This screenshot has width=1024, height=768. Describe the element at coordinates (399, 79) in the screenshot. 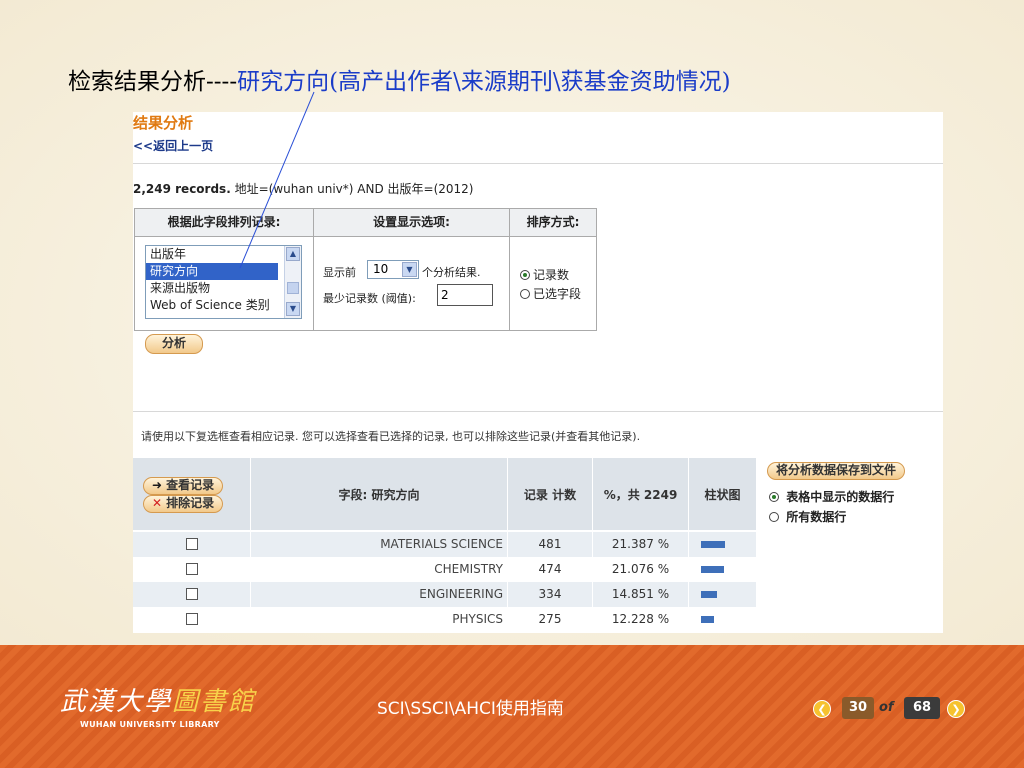

I see `slide-title: 检索结果分析----研究方向(高产出作者\来源期刊\获基金资助情况)` at that location.